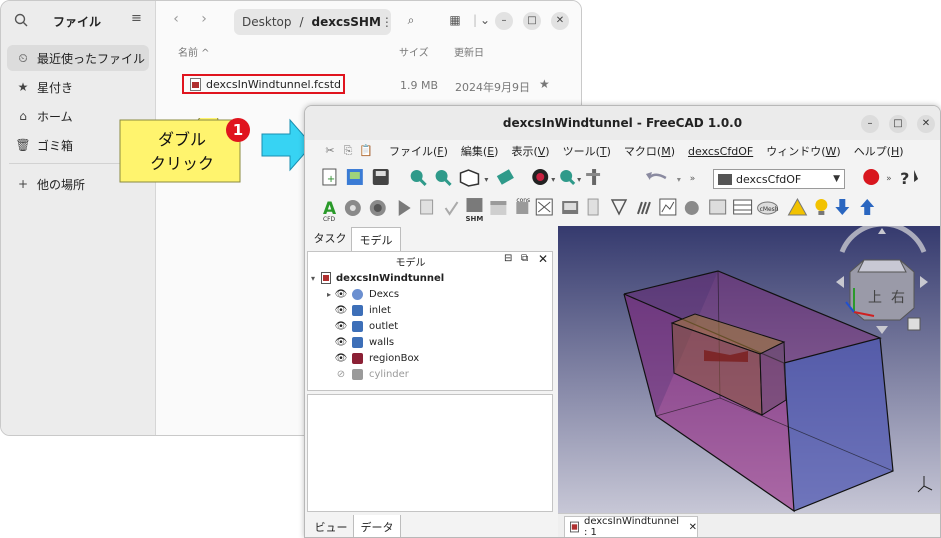 Image resolution: width=941 pixels, height=538 pixels. What do you see at coordinates (330, 151) in the screenshot?
I see `cut-icon: ✂` at bounding box center [330, 151].